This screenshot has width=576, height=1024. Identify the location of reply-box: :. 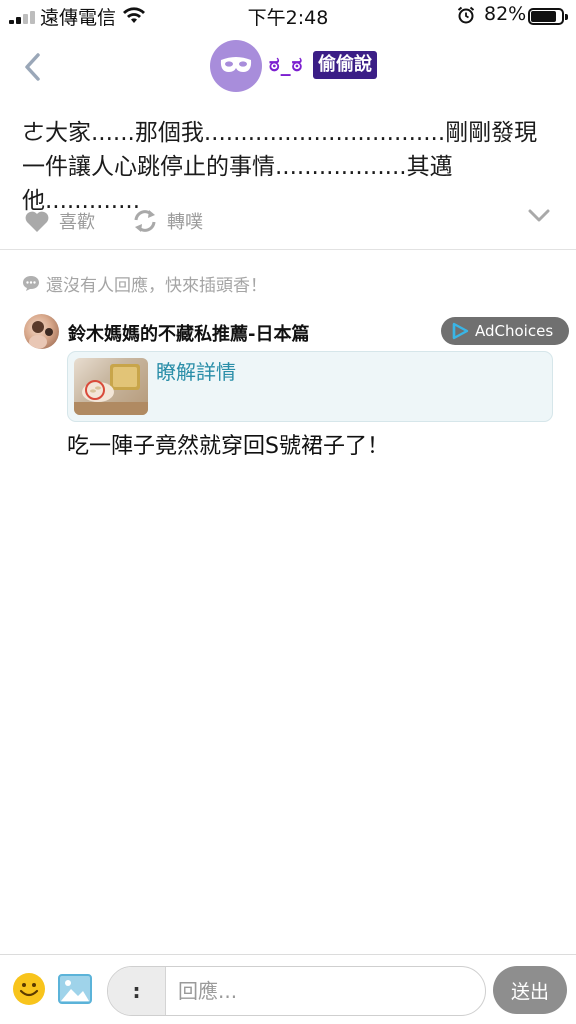
(296, 991).